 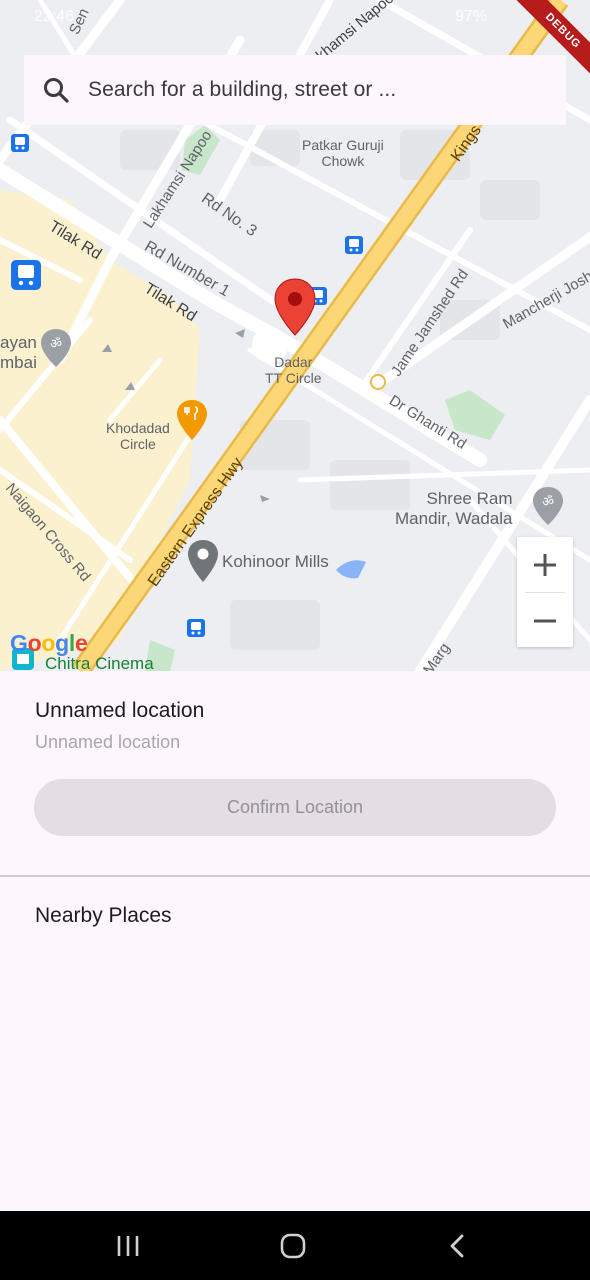 What do you see at coordinates (120, 710) in the screenshot?
I see `location-title: Unnamed location` at bounding box center [120, 710].